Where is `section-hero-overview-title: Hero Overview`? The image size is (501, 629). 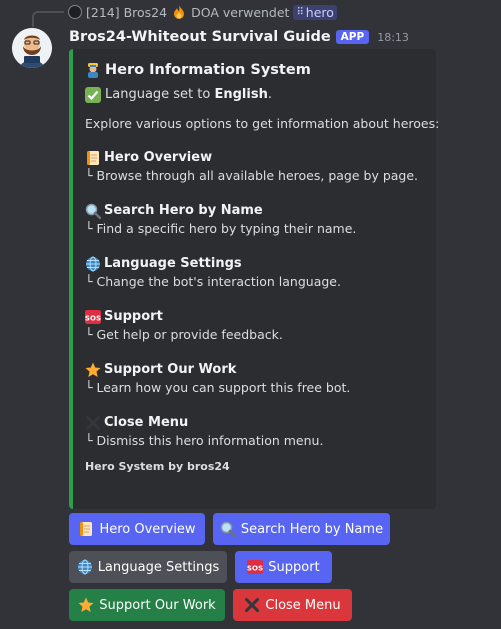 section-hero-overview-title: Hero Overview is located at coordinates (254, 157).